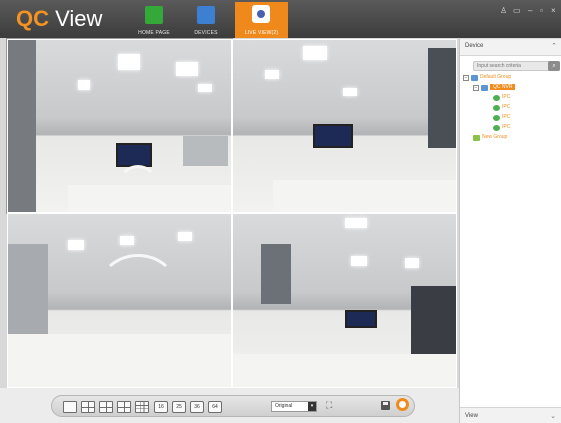 This screenshot has height=423, width=561. Describe the element at coordinates (142, 407) in the screenshot. I see `layout-9-icon` at that location.